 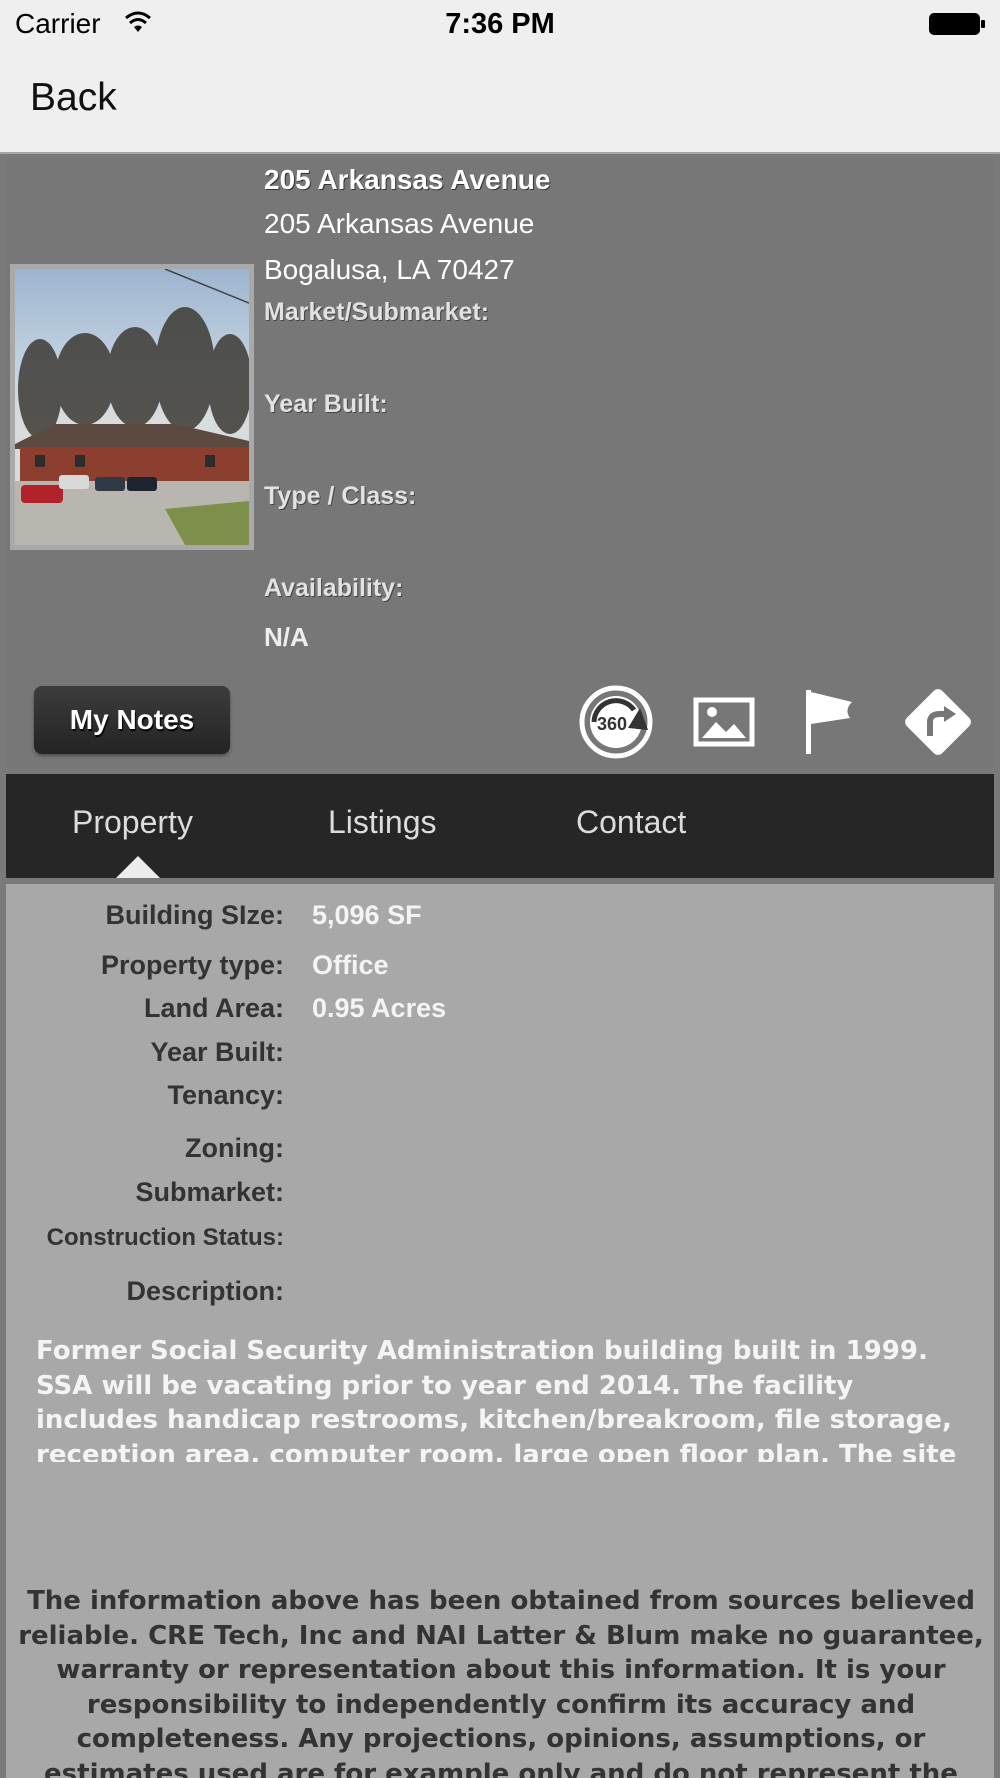 I want to click on availability-label: Availability:, so click(x=334, y=588).